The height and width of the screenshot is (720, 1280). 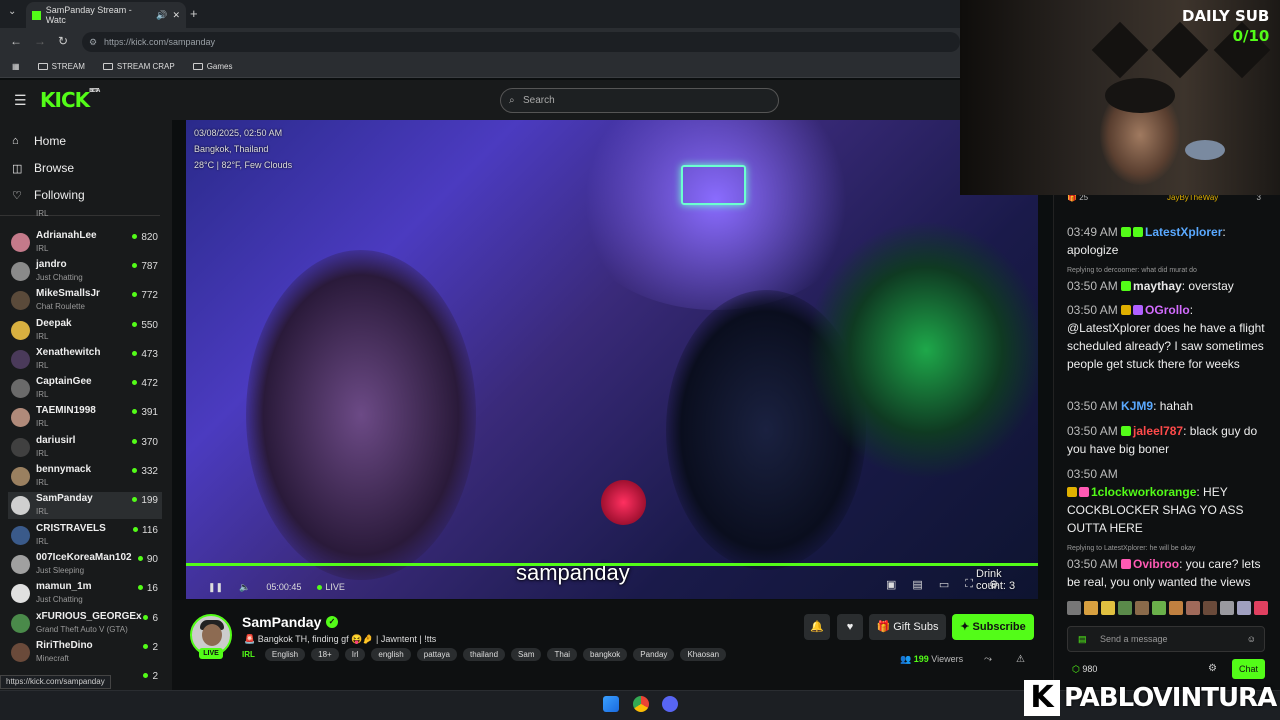 I want to click on reload-icon: ↻, so click(x=63, y=41).